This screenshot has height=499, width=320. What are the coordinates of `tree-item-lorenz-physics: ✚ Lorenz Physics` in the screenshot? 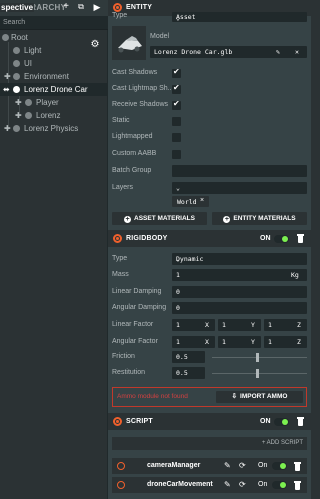 It's located at (54, 128).